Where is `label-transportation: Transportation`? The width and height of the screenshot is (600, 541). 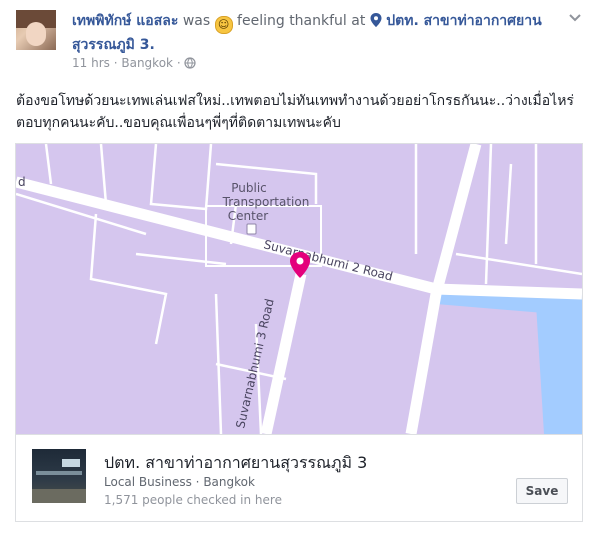
label-transportation: Transportation is located at coordinates (266, 202).